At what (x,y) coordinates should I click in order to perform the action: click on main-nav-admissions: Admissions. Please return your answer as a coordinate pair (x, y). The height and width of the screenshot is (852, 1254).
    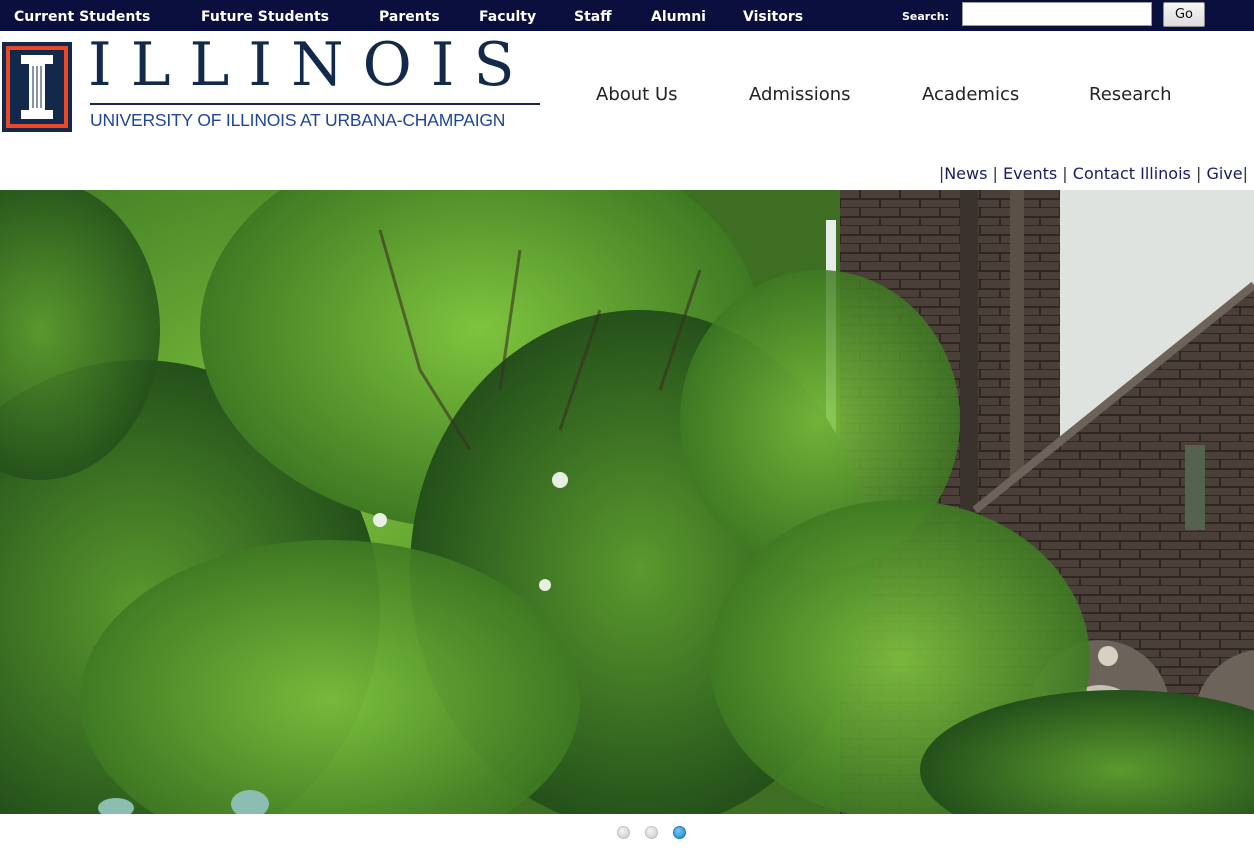
    Looking at the image, I should click on (800, 94).